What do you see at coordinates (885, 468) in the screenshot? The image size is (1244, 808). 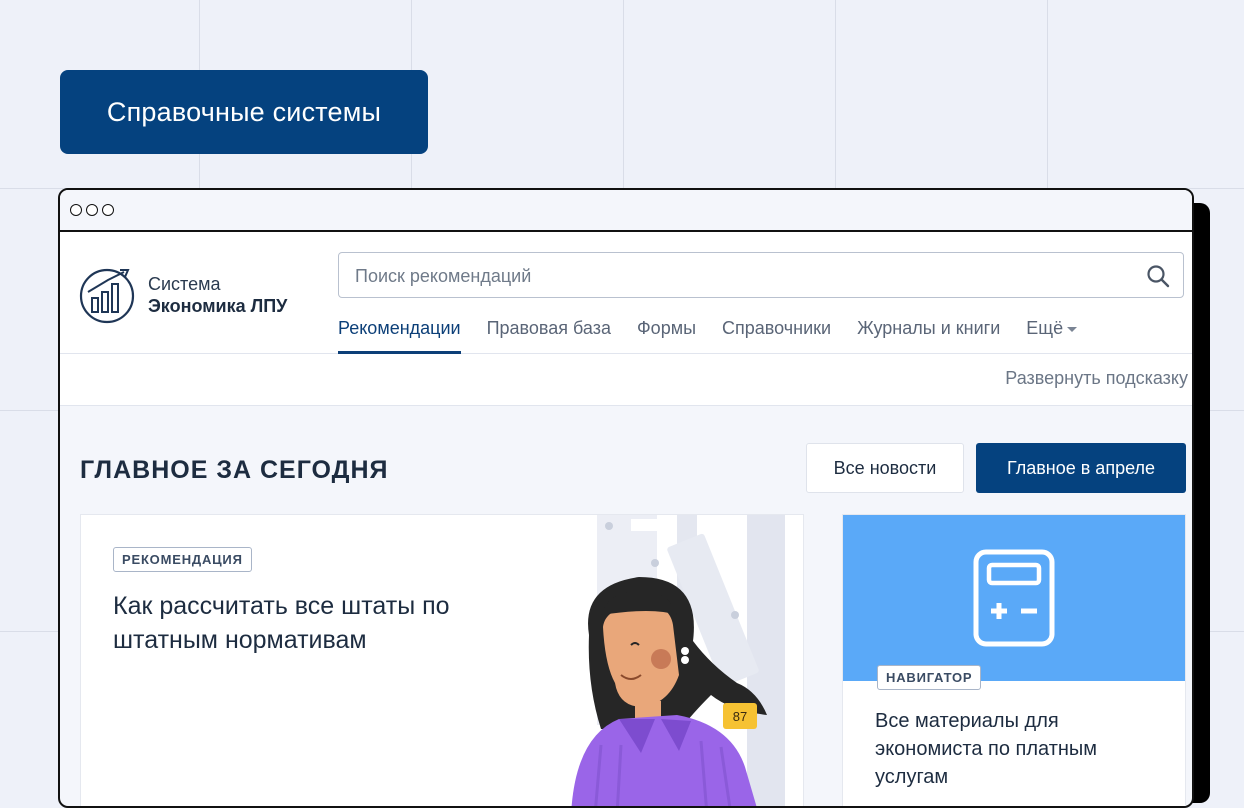 I see `all-news-button: Все новости` at bounding box center [885, 468].